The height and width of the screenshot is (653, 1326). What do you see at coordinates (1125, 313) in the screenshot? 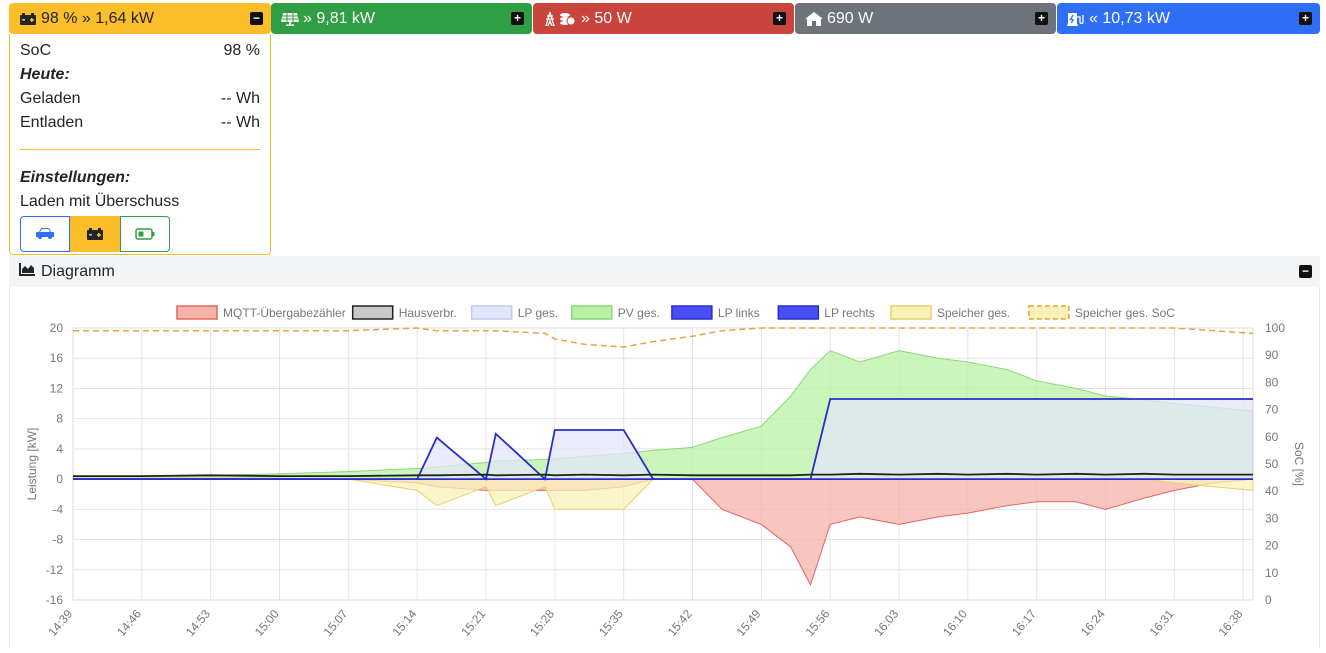
I see `legend-label-speicher-ges-soc: Speicher ges. SoC` at bounding box center [1125, 313].